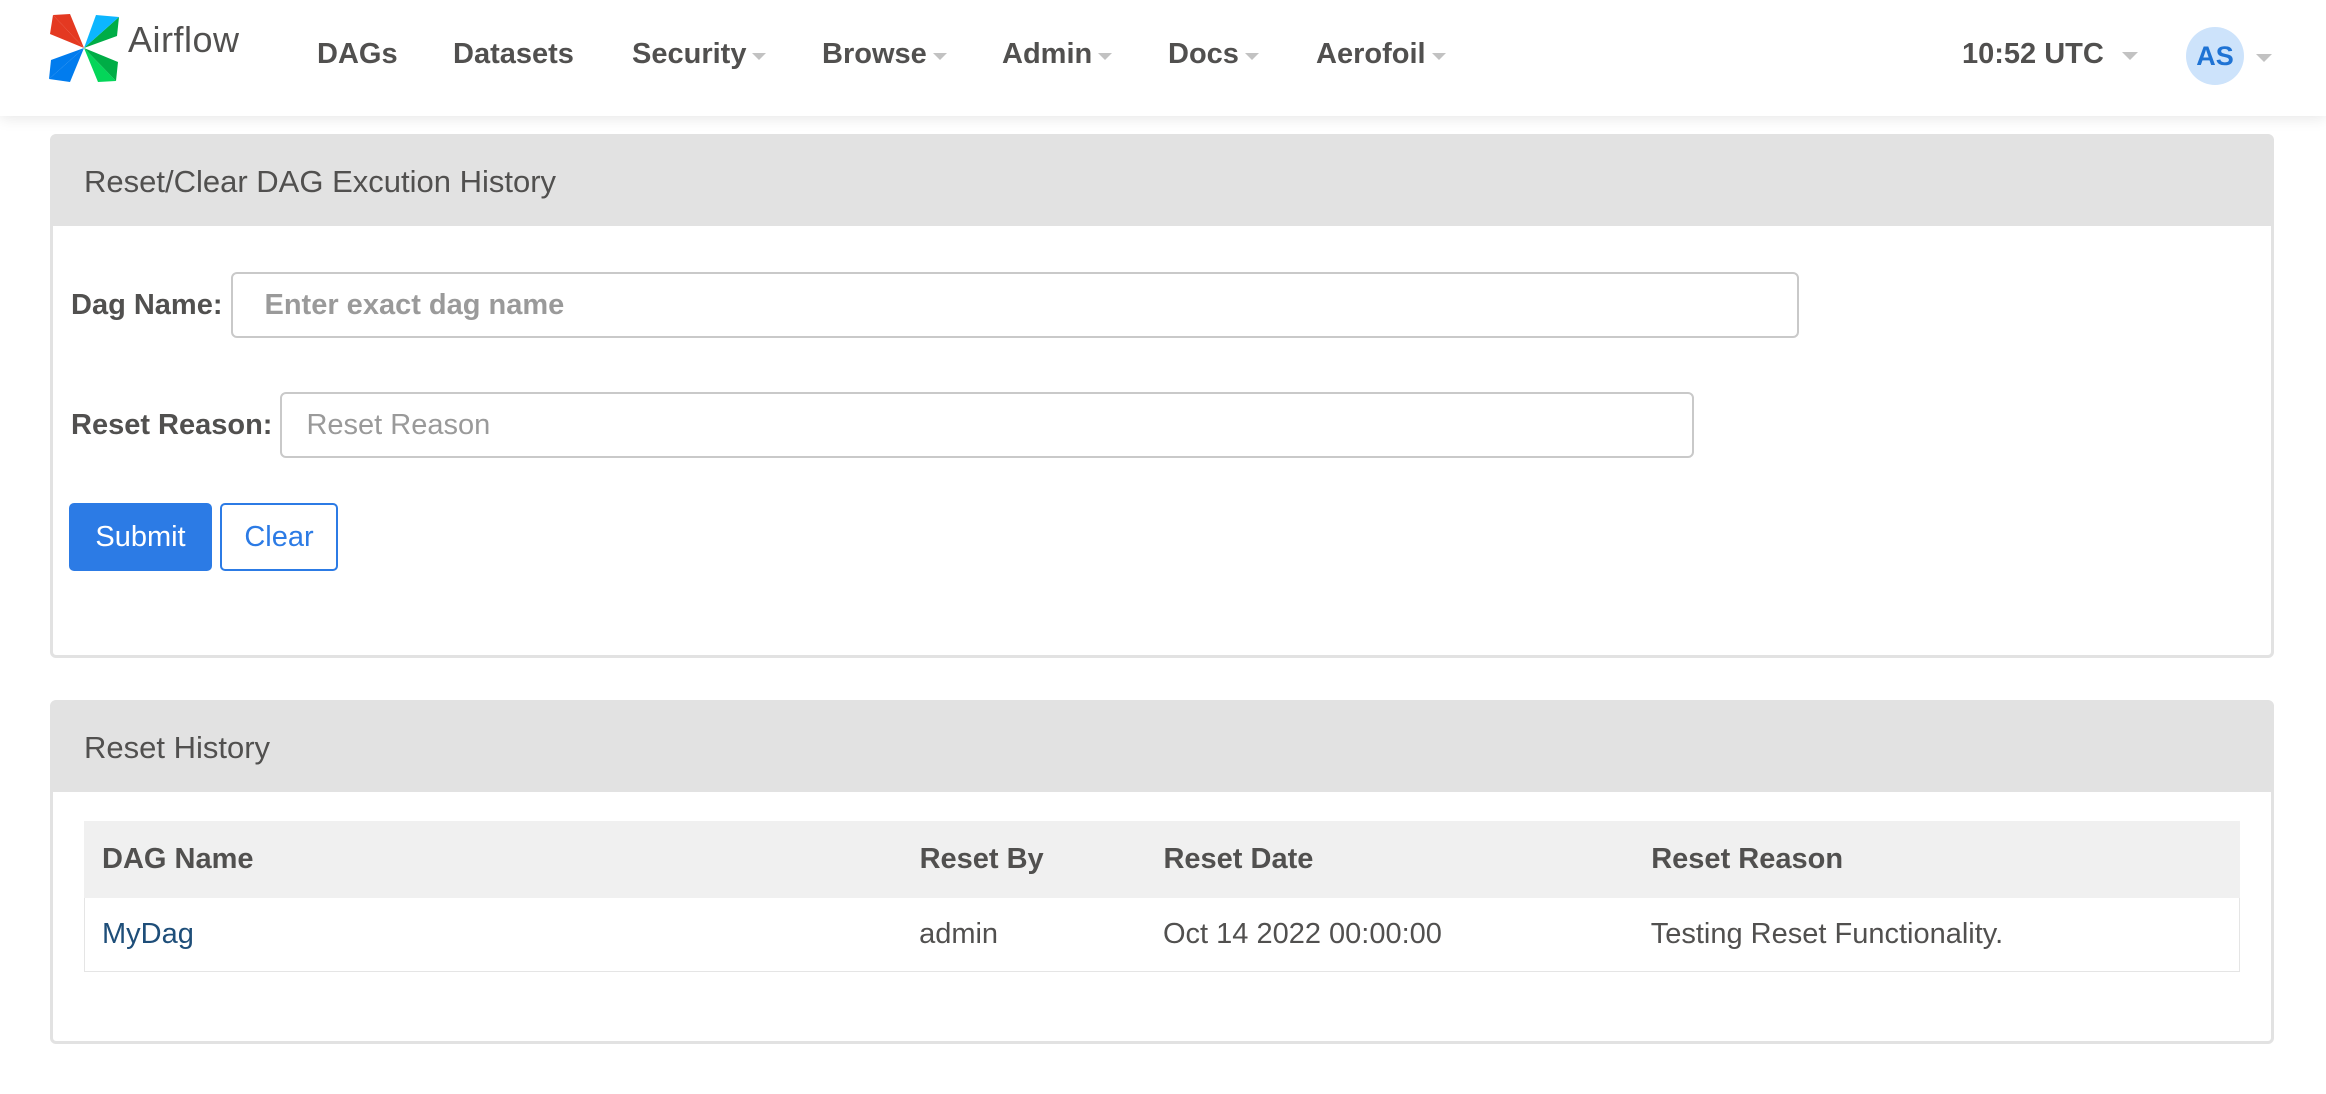 The width and height of the screenshot is (2326, 1094). I want to click on nav-datasets-label: Datasets, so click(513, 53).